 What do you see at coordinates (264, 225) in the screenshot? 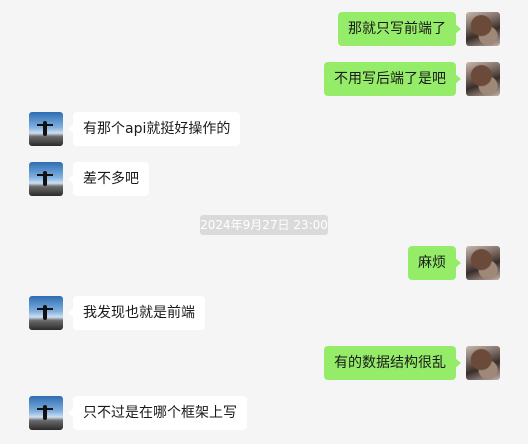
I see `message-timestamp: 2024年9月27日 23:00` at bounding box center [264, 225].